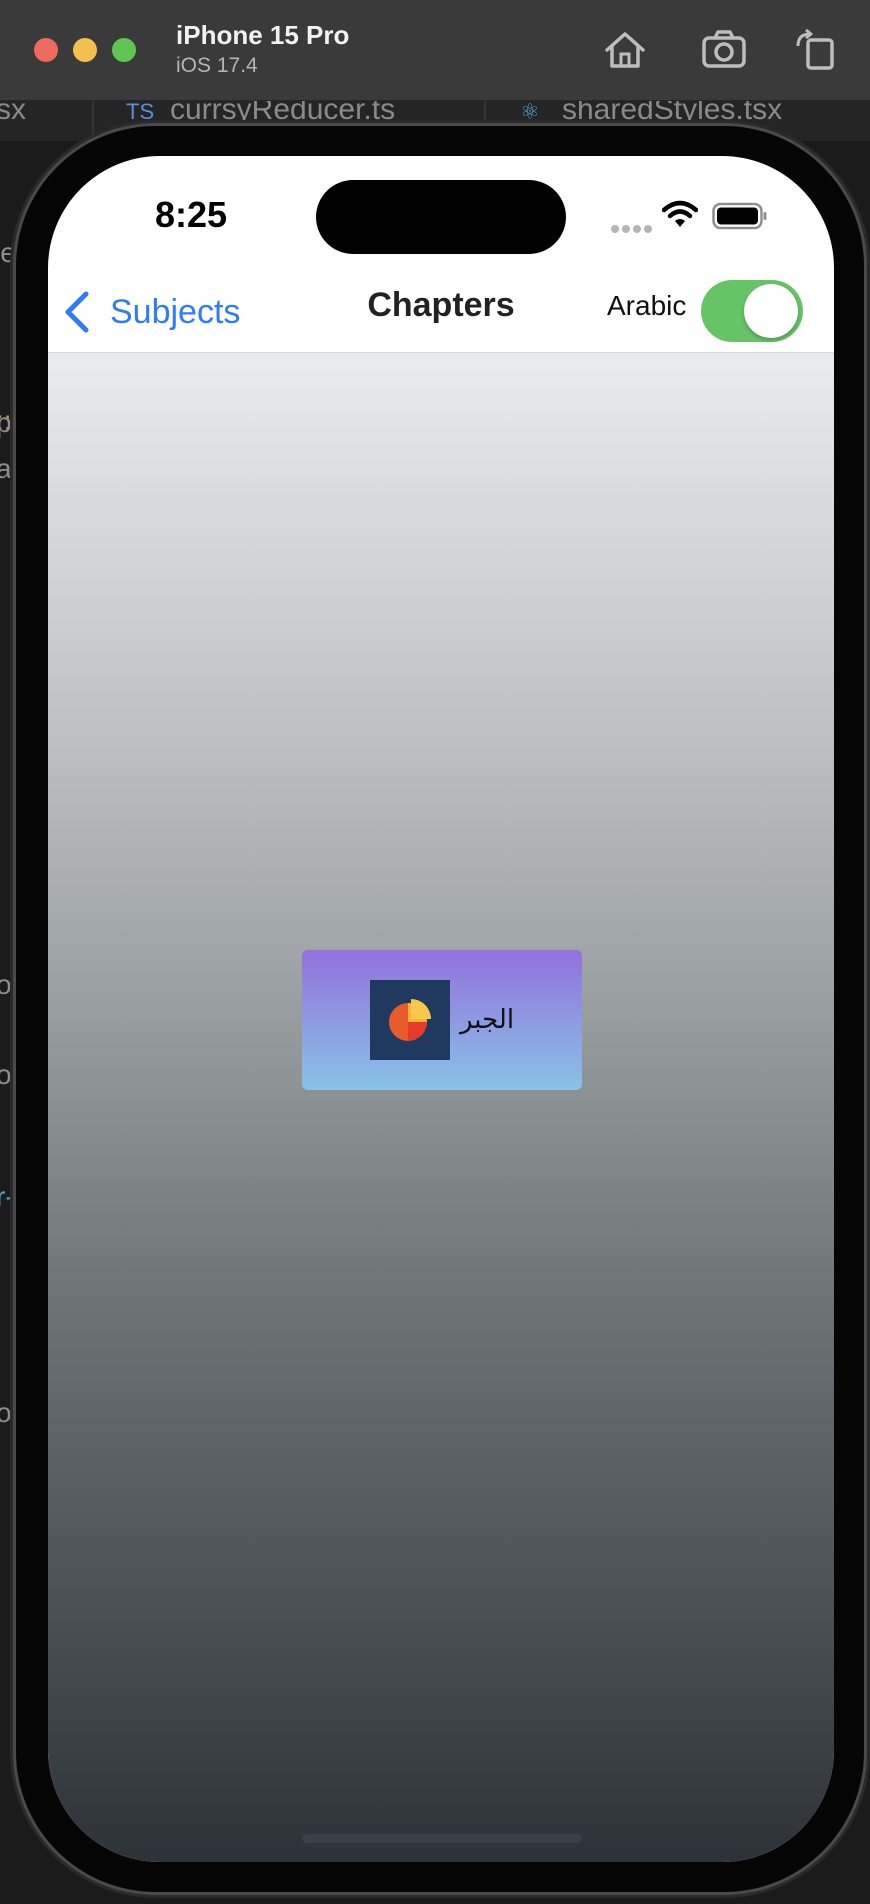 This screenshot has height=1904, width=870. I want to click on chapter-thumbnail, so click(409, 1020).